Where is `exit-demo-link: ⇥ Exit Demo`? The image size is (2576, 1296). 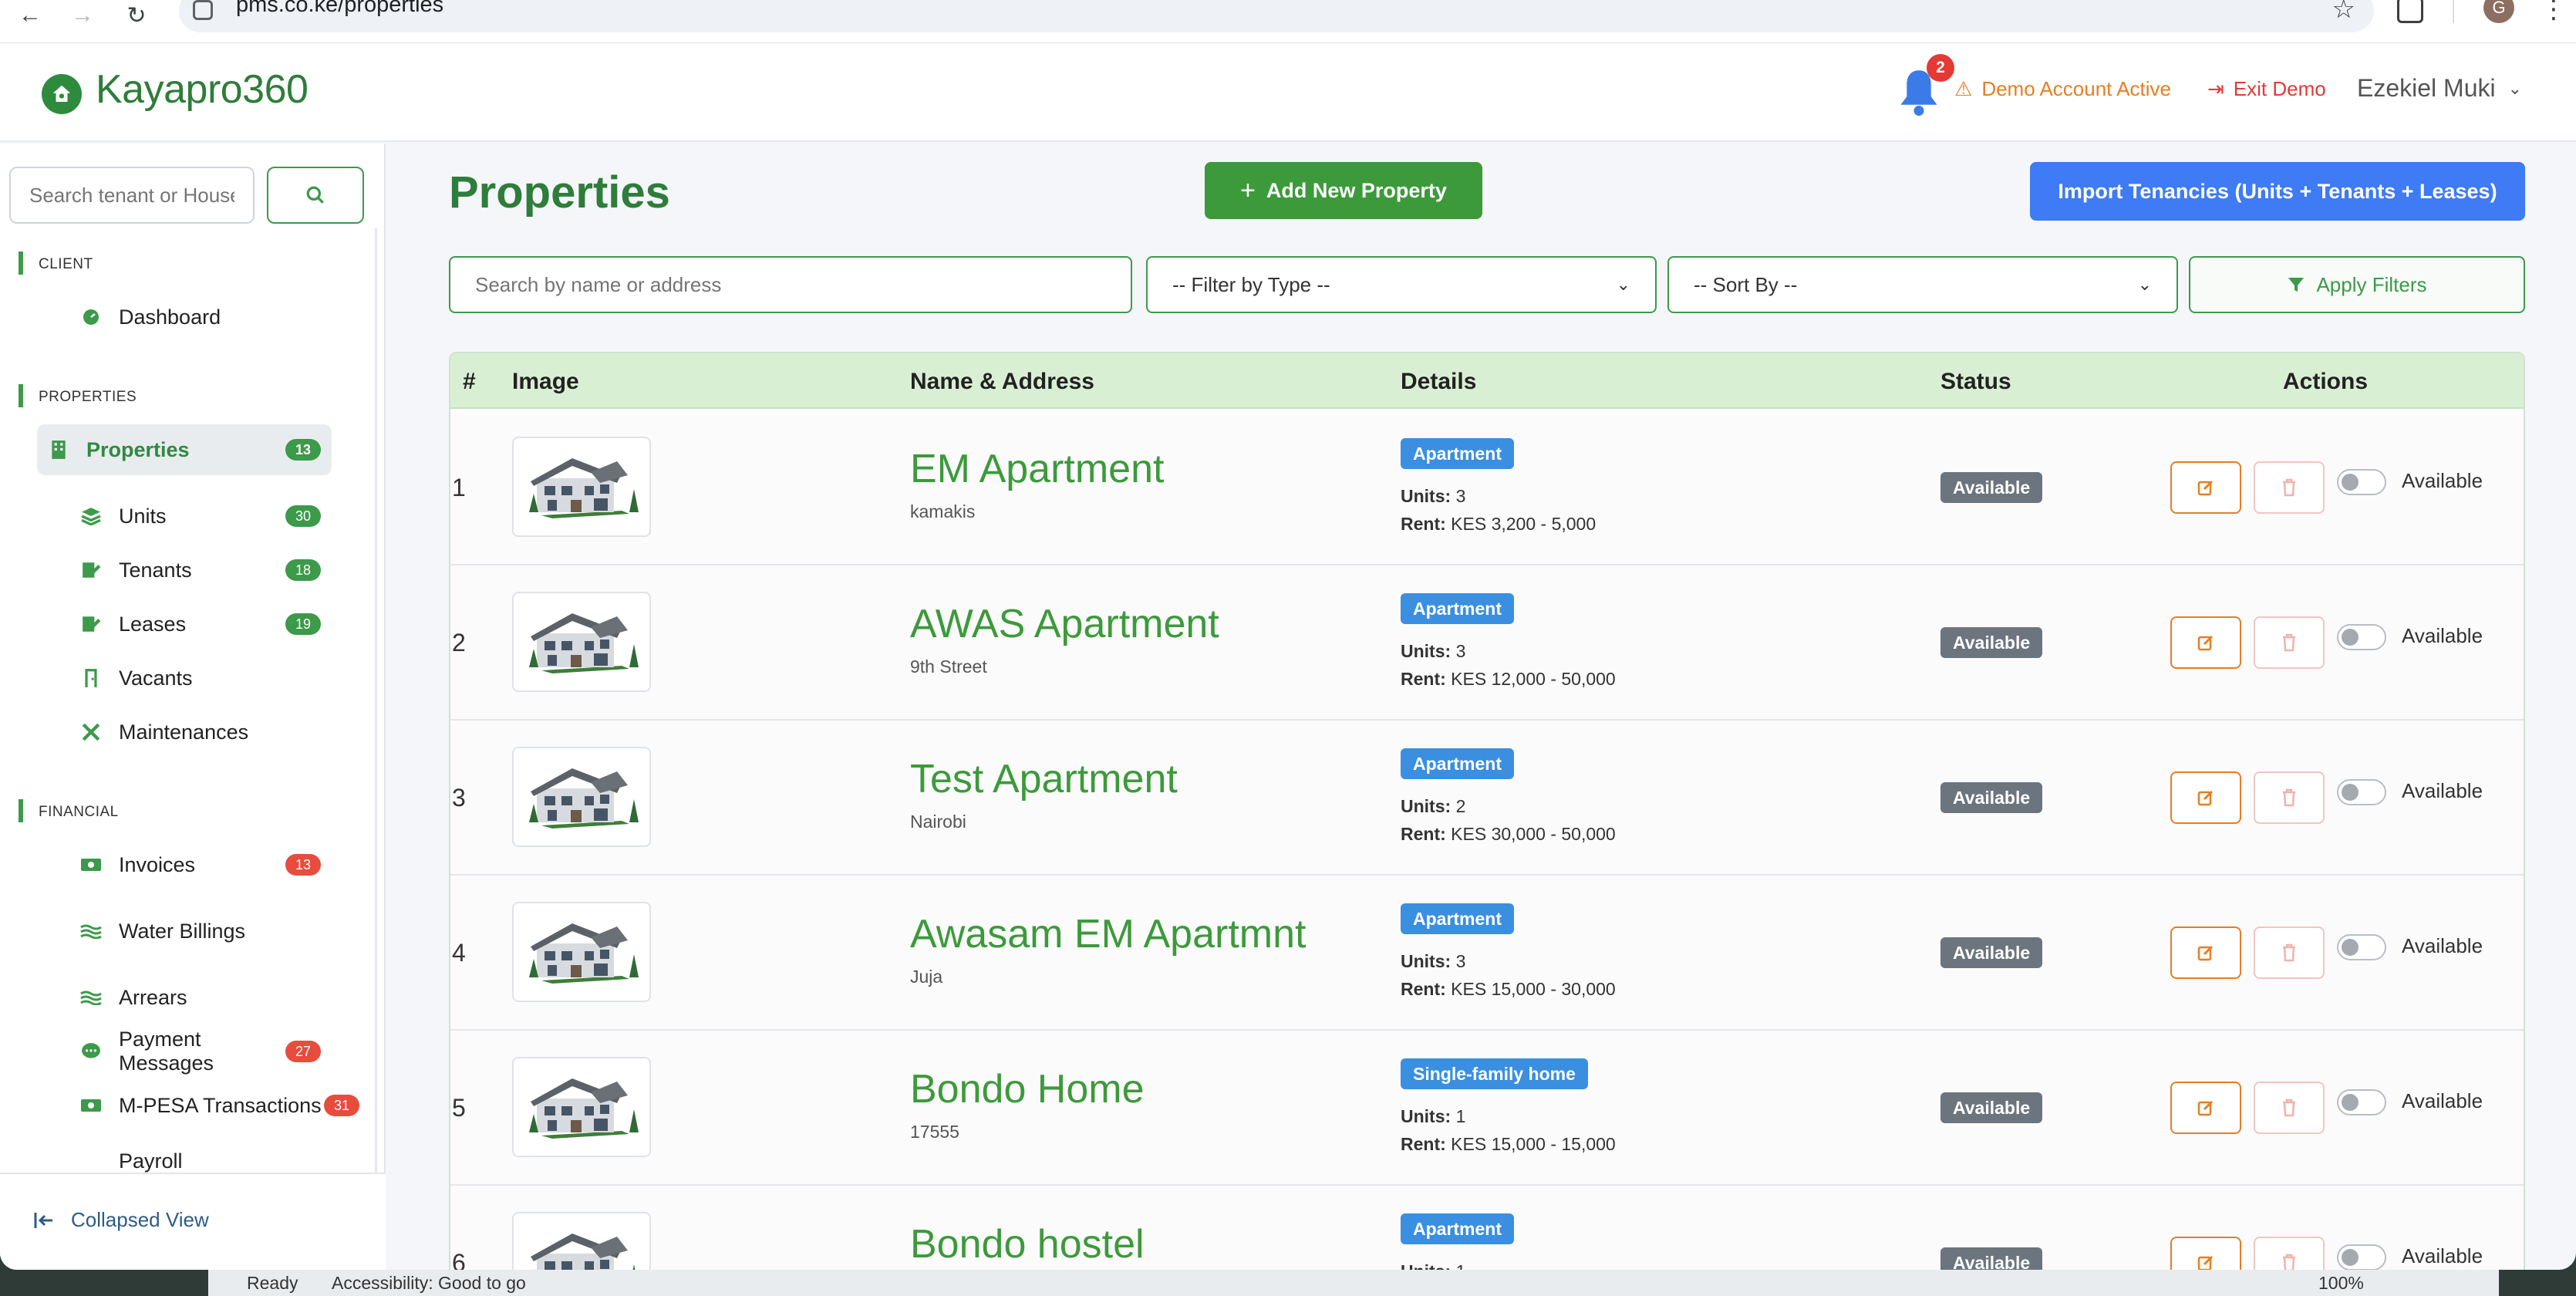
exit-demo-link: ⇥ Exit Demo is located at coordinates (2266, 89).